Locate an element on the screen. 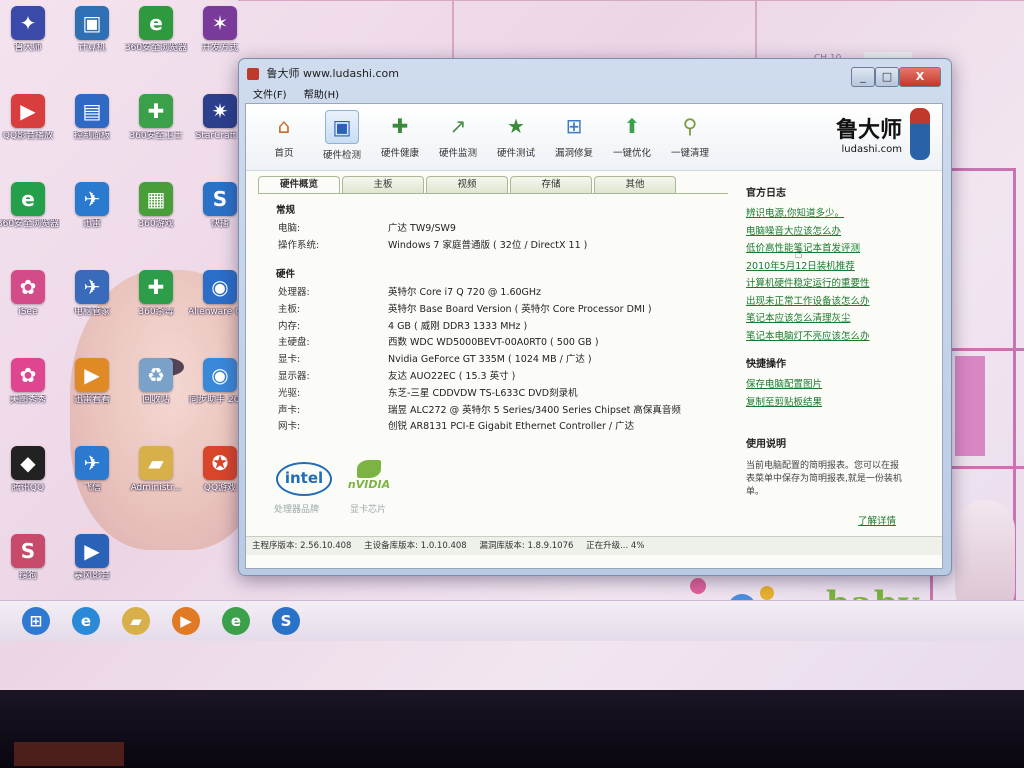 The image size is (1024, 768). desktop-icon: ▶ QQ影音播放 is located at coordinates (30, 118).